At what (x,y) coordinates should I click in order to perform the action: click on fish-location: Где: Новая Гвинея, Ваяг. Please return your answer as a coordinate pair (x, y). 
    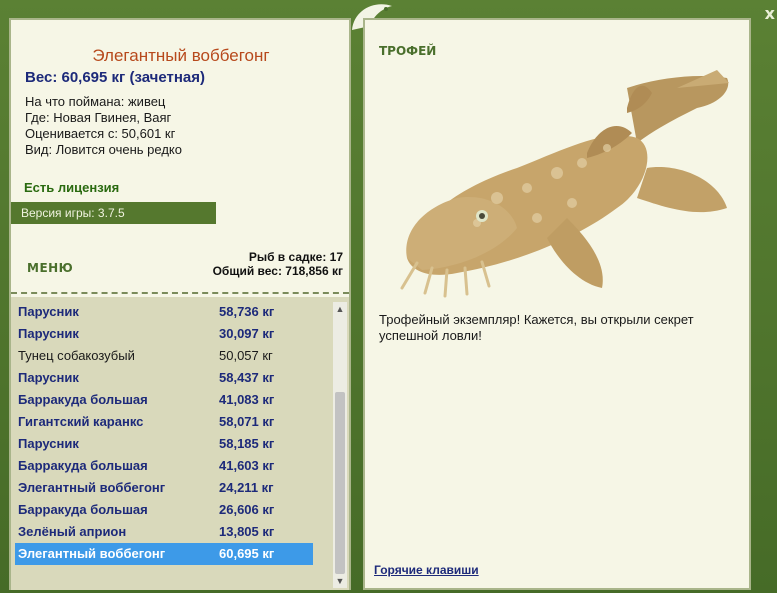
    Looking at the image, I should click on (98, 117).